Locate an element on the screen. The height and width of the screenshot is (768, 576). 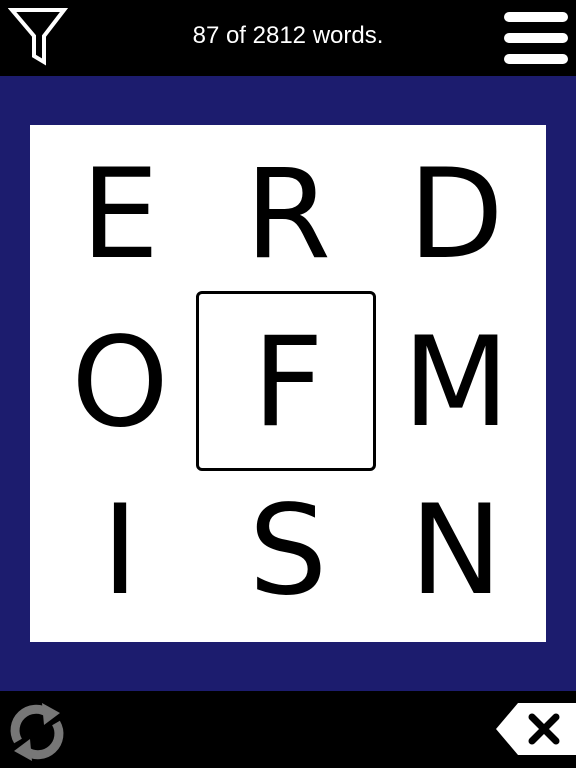
word-count-status: 87 of 2812 words. is located at coordinates (288, 35).